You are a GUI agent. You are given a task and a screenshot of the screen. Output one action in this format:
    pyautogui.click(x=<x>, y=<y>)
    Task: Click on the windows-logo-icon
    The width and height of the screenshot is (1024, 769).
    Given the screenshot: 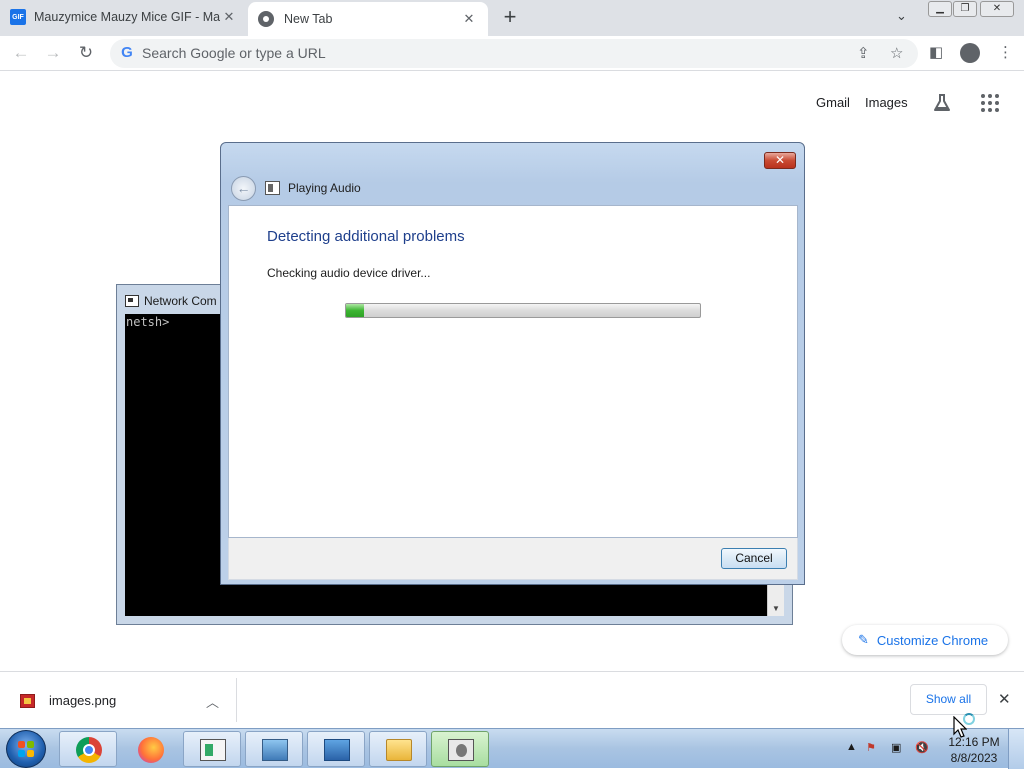 What is the action you would take?
    pyautogui.click(x=26, y=749)
    